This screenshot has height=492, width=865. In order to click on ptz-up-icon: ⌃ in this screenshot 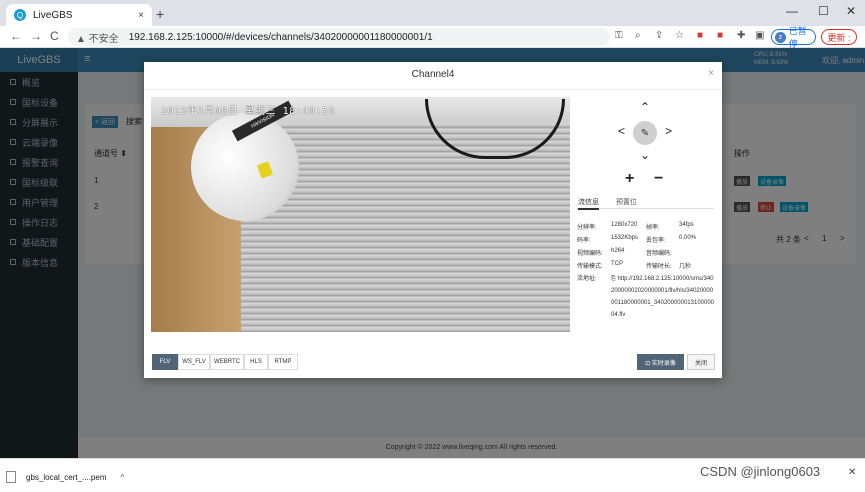, I will do `click(645, 107)`.